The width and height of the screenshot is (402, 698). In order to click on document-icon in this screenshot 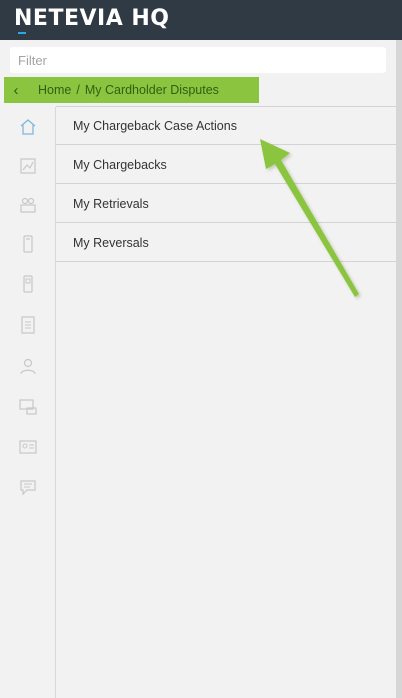, I will do `click(28, 325)`.